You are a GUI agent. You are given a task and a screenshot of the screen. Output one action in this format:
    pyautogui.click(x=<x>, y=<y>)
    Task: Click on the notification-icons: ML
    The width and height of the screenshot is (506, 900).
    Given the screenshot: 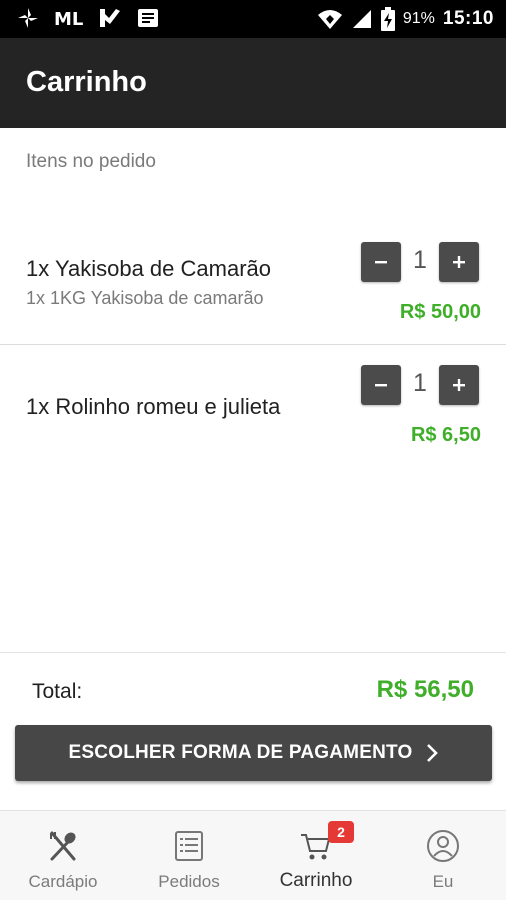 What is the action you would take?
    pyautogui.click(x=88, y=18)
    